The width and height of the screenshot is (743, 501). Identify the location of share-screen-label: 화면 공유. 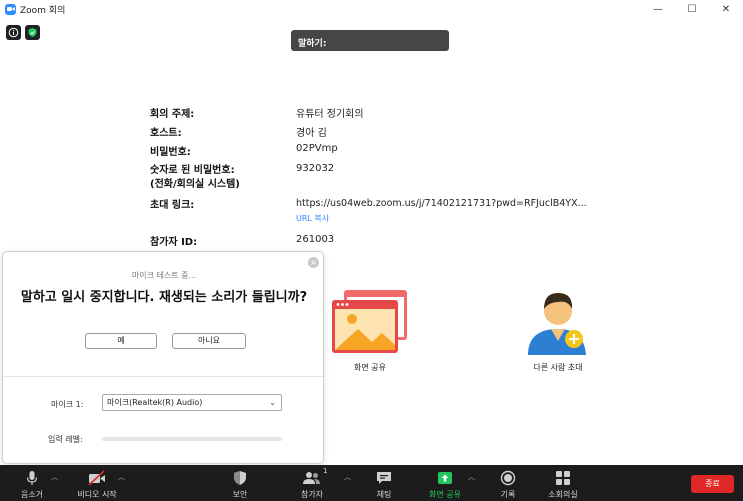
(370, 367).